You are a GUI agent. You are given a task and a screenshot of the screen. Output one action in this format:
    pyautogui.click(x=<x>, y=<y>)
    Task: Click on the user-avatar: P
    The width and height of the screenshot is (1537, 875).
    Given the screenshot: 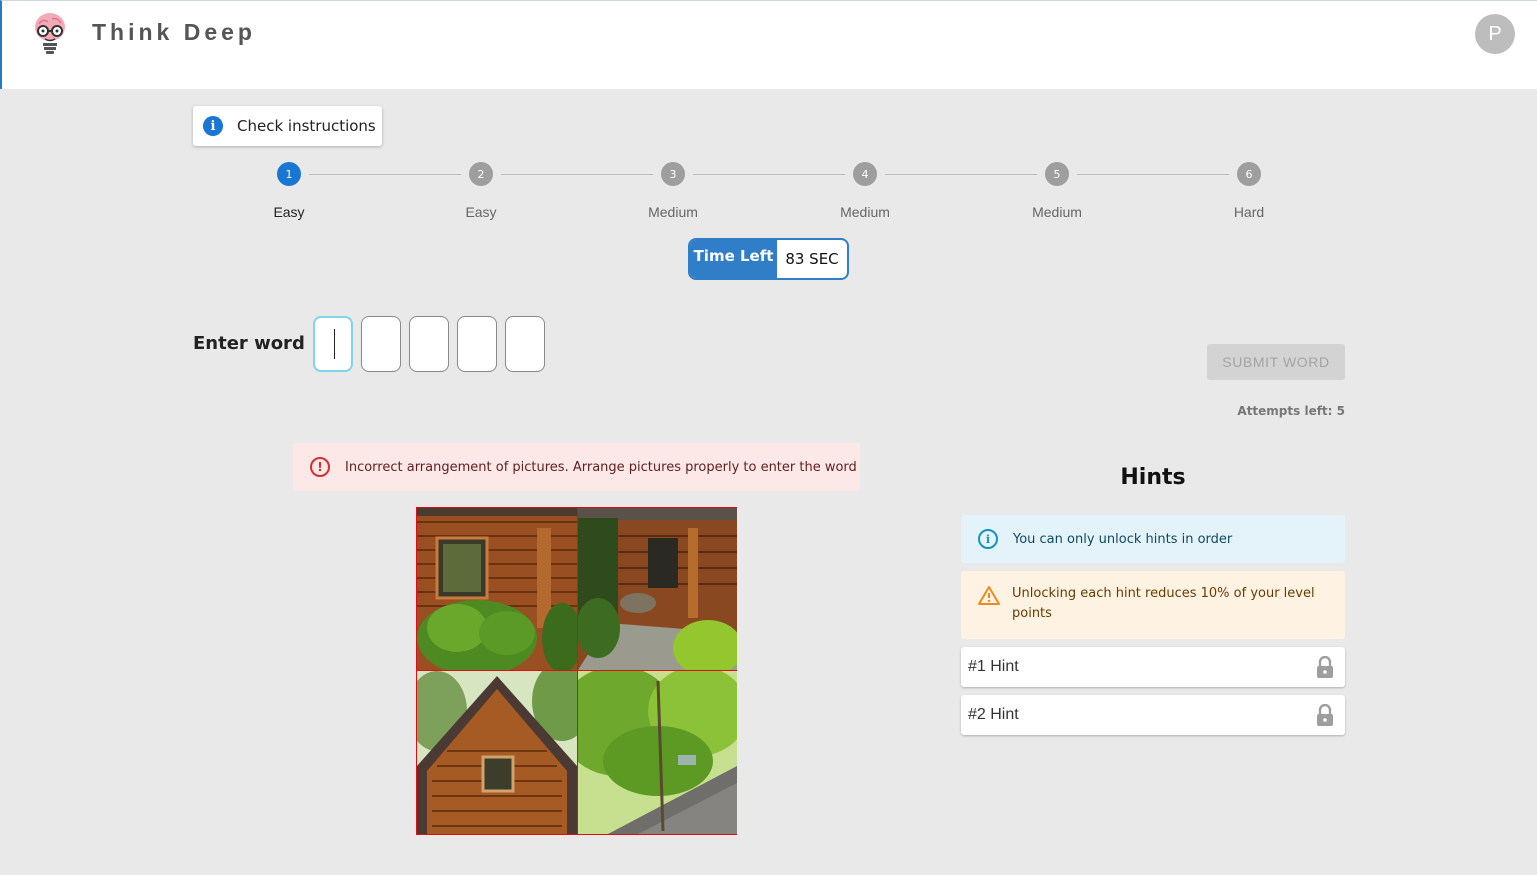 What is the action you would take?
    pyautogui.click(x=1495, y=34)
    